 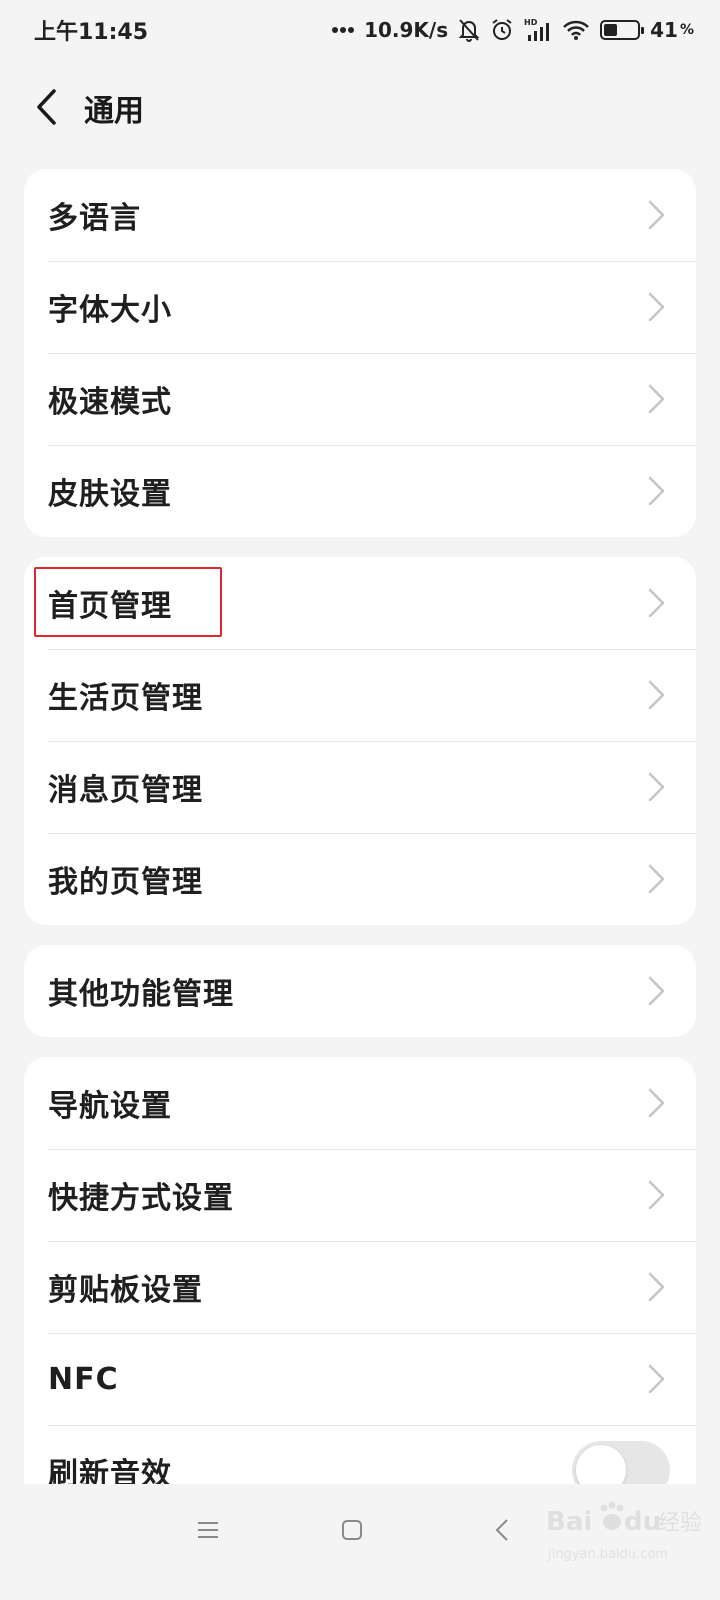 What do you see at coordinates (114, 111) in the screenshot?
I see `page-title: 通用` at bounding box center [114, 111].